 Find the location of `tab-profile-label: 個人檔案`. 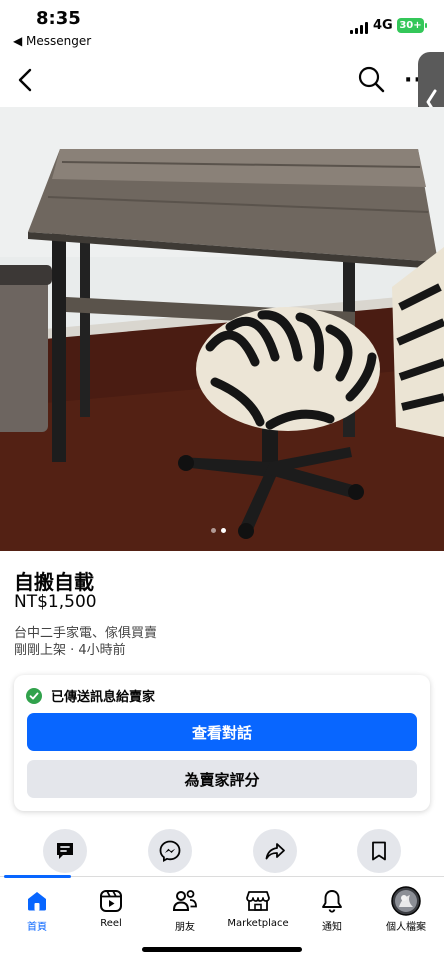

tab-profile-label: 個人檔案 is located at coordinates (406, 927).